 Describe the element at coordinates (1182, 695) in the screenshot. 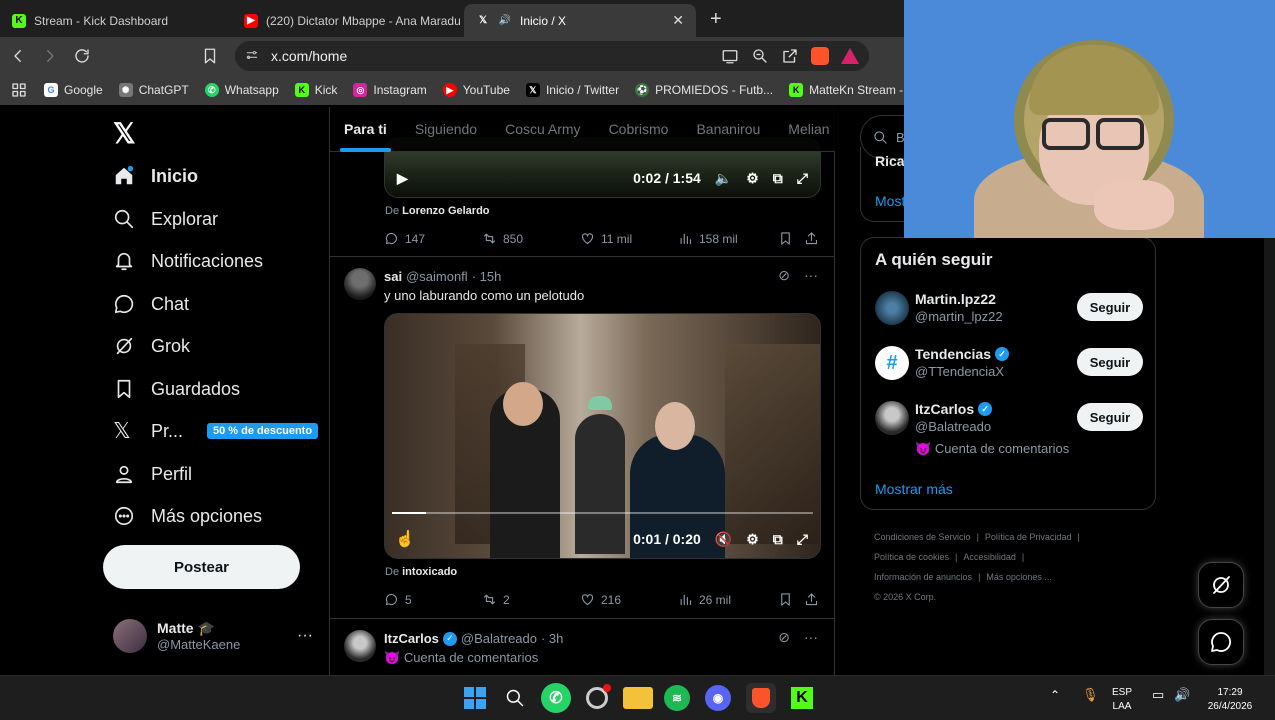

I see `volume-icon: 🔊` at that location.